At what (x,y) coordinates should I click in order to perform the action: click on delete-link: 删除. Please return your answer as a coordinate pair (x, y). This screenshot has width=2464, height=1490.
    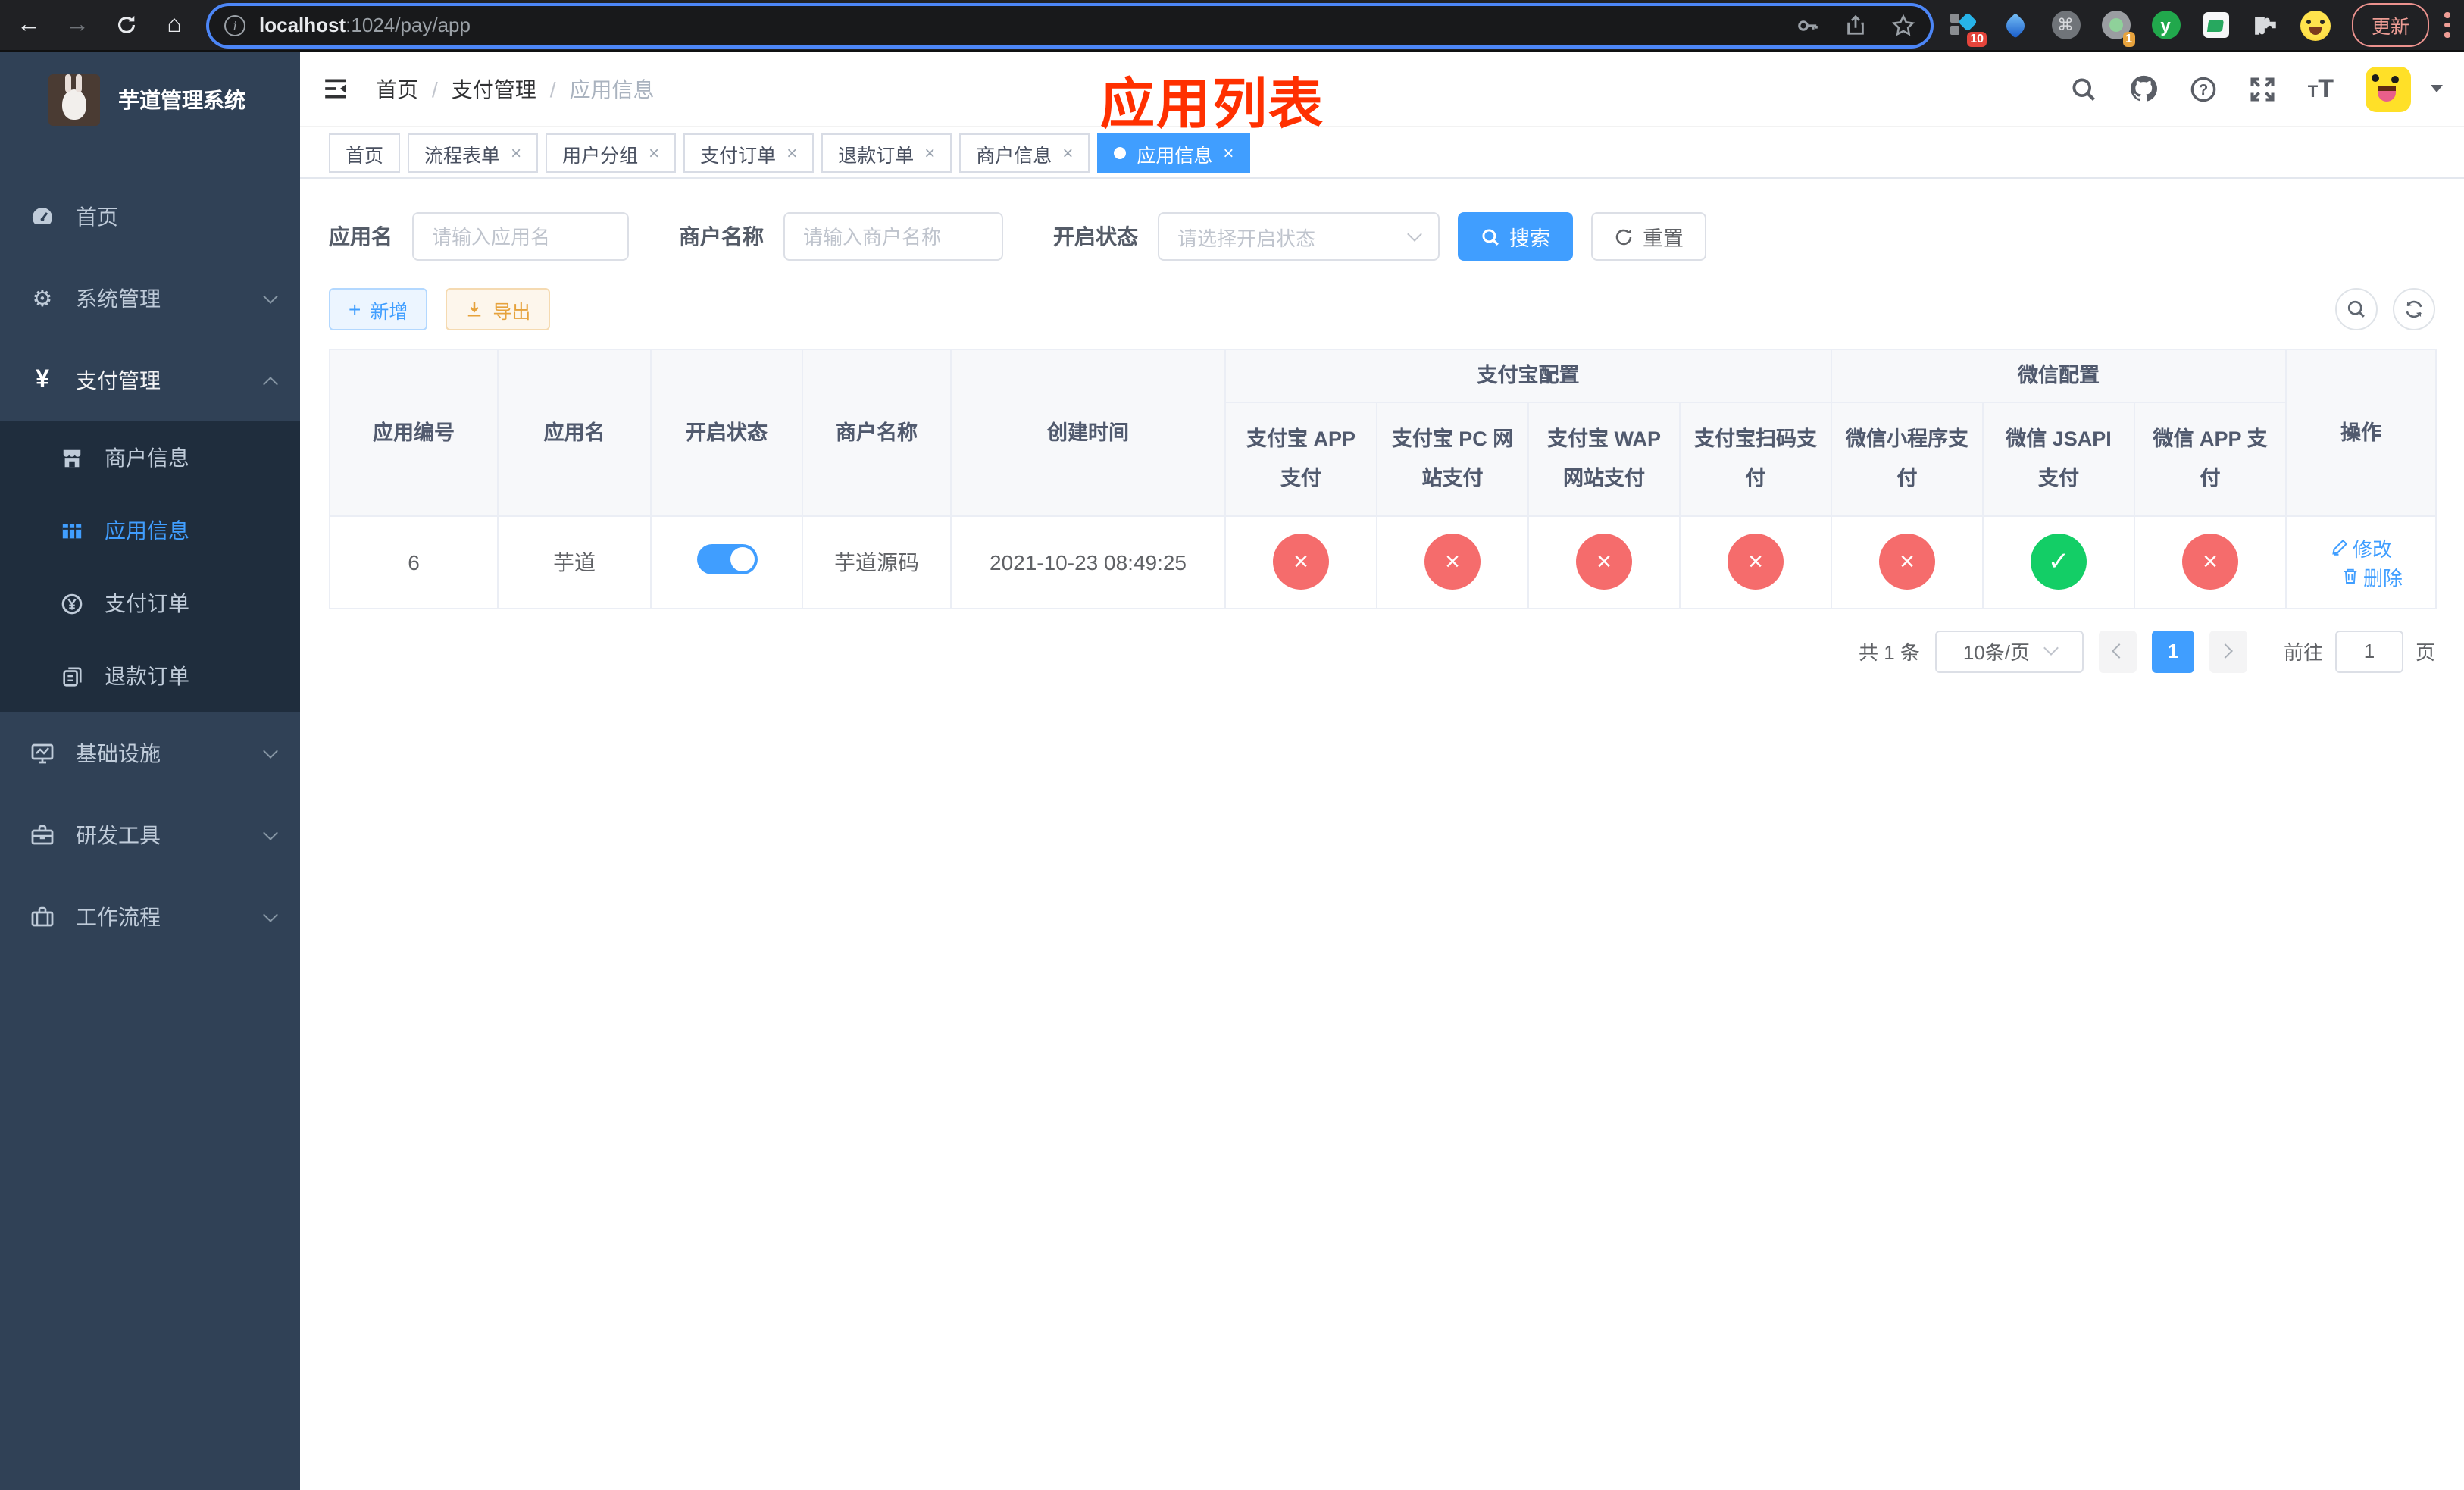
    Looking at the image, I should click on (2371, 576).